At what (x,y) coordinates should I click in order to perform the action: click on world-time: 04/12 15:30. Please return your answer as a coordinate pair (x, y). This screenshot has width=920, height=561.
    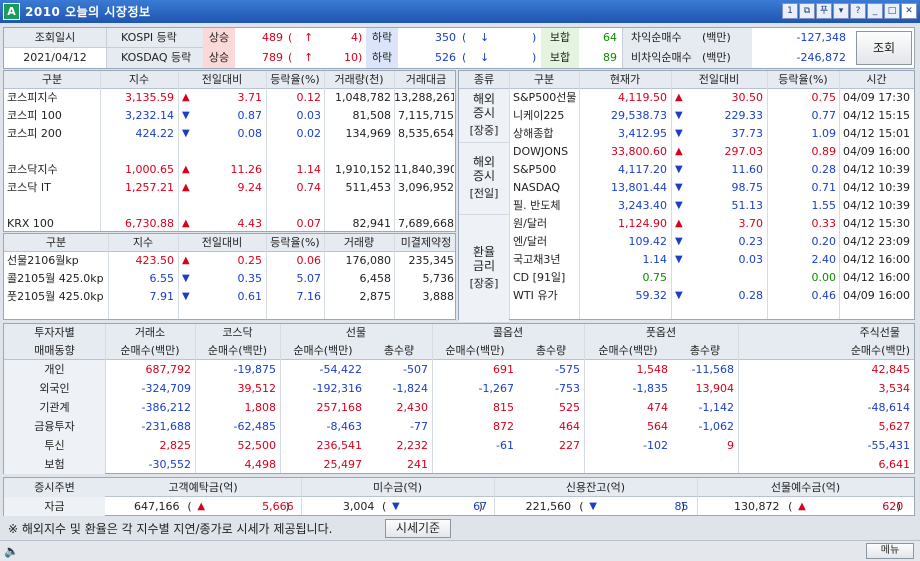
    Looking at the image, I should click on (876, 223).